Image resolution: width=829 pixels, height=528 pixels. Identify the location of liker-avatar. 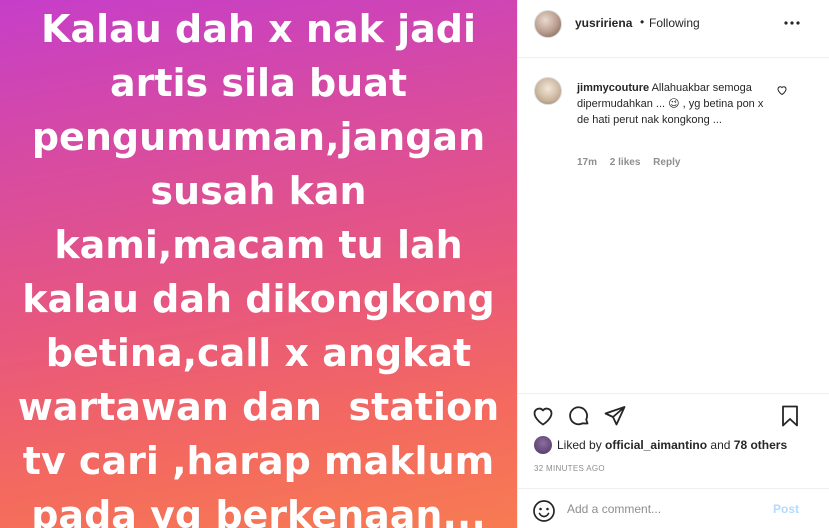
(543, 445).